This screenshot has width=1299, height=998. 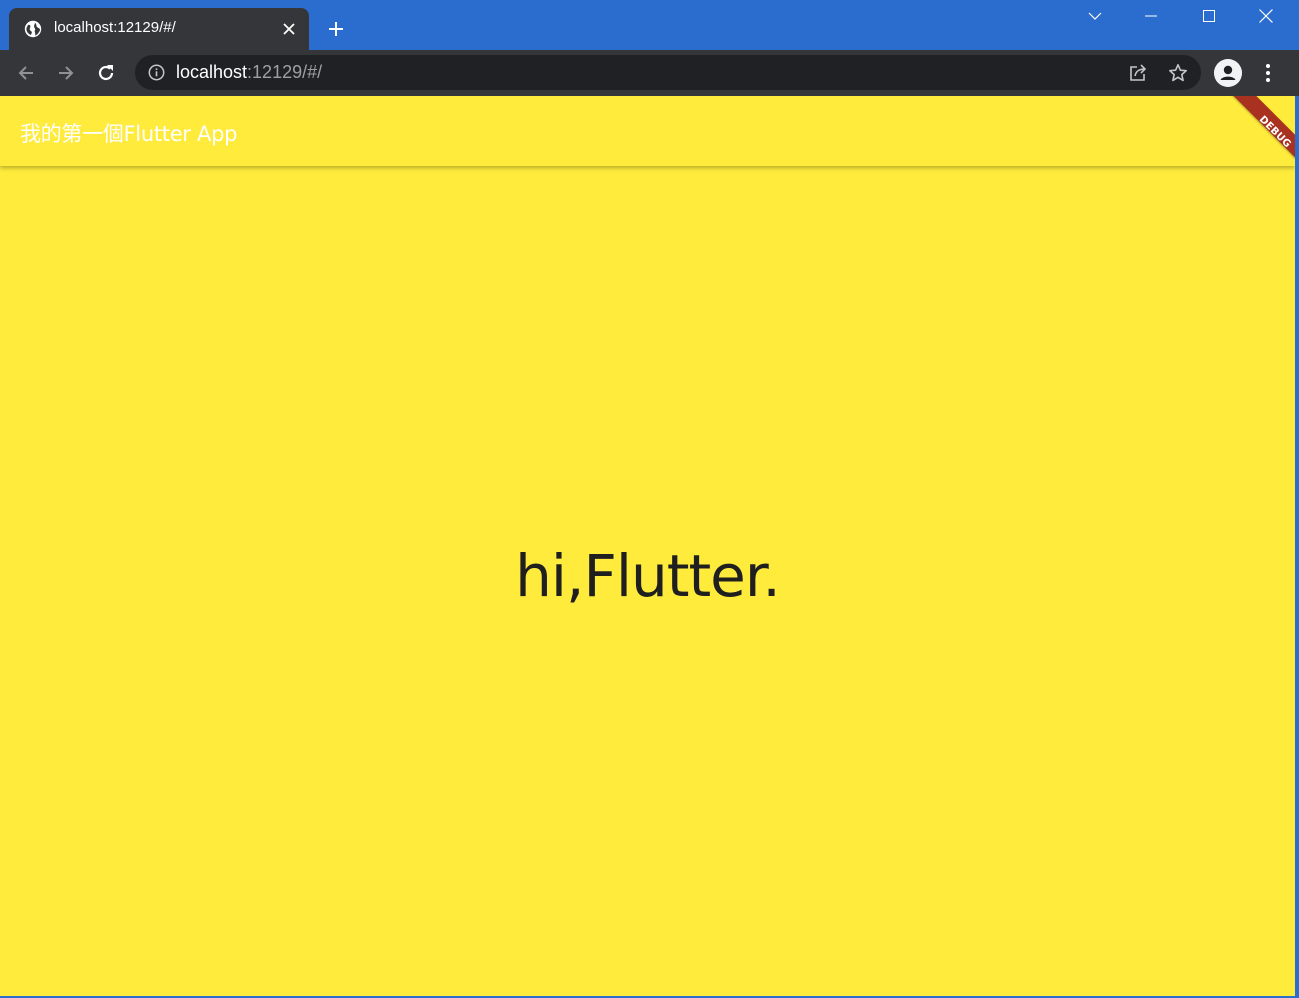 I want to click on window-border-right, so click(x=1297, y=547).